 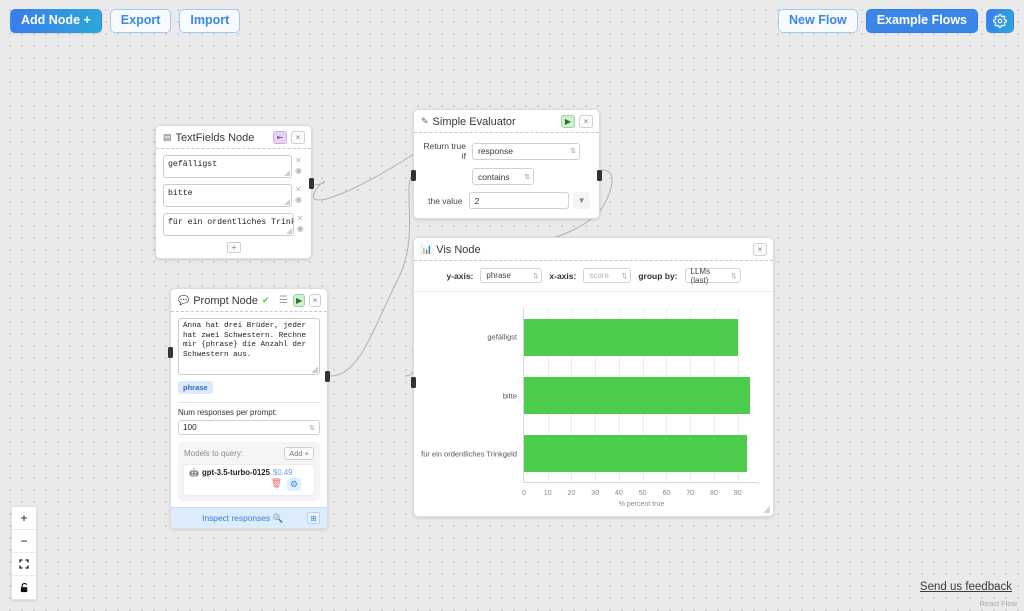 I want to click on new-flow-button: New Flow, so click(x=818, y=21).